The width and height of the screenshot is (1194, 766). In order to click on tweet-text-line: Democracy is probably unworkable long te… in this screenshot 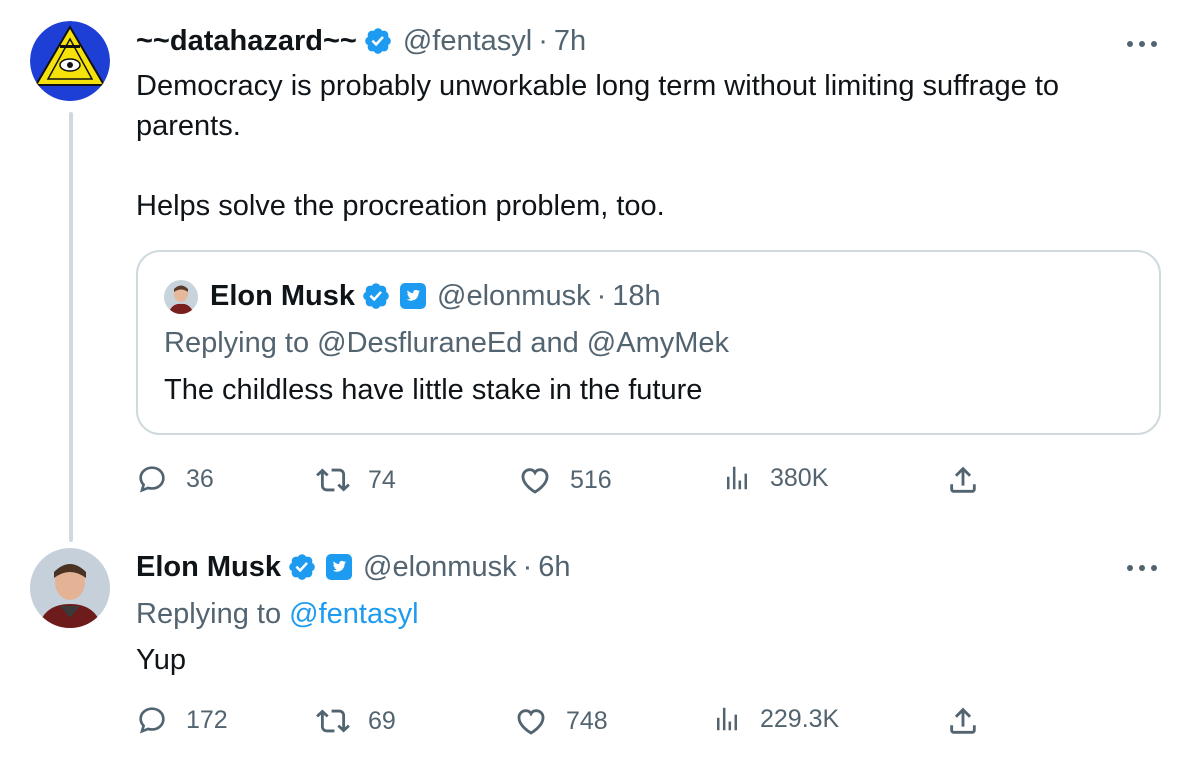, I will do `click(598, 86)`.